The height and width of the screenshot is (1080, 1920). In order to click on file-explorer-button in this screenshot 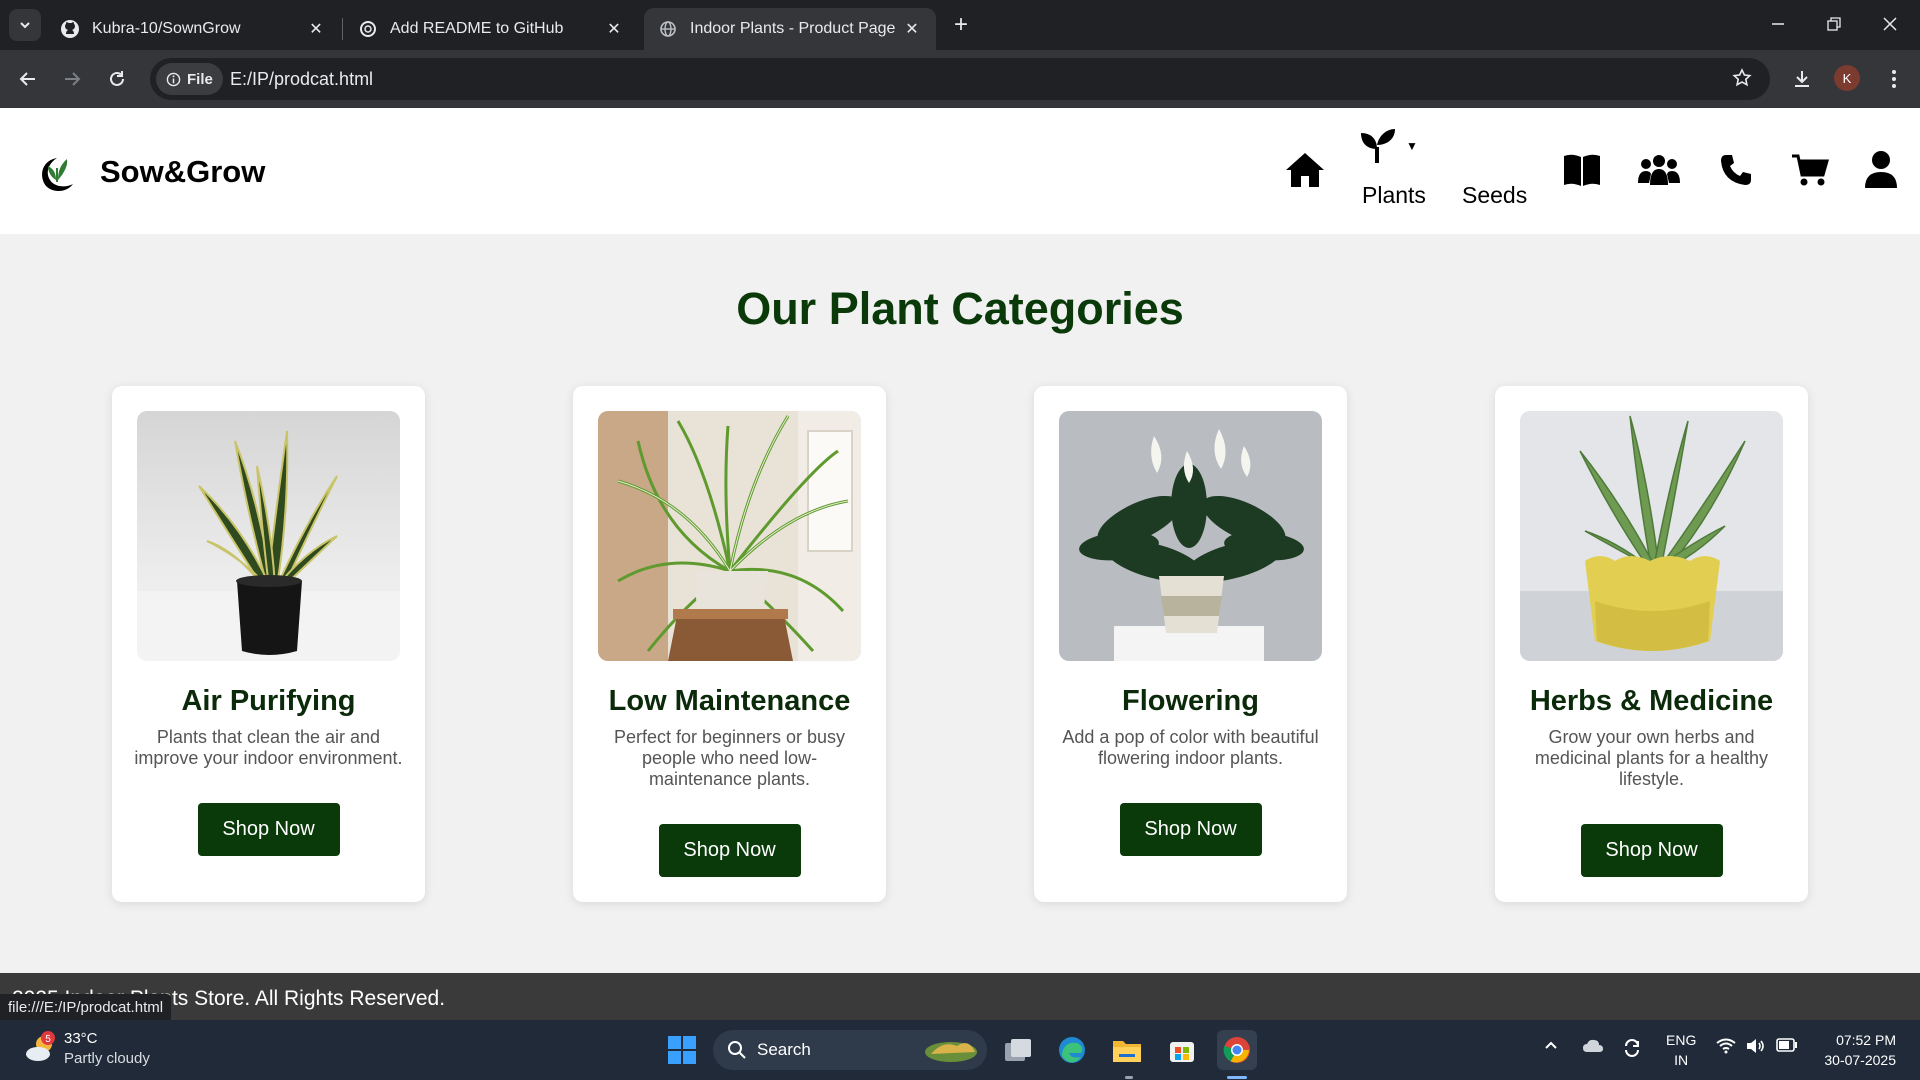, I will do `click(1127, 1050)`.